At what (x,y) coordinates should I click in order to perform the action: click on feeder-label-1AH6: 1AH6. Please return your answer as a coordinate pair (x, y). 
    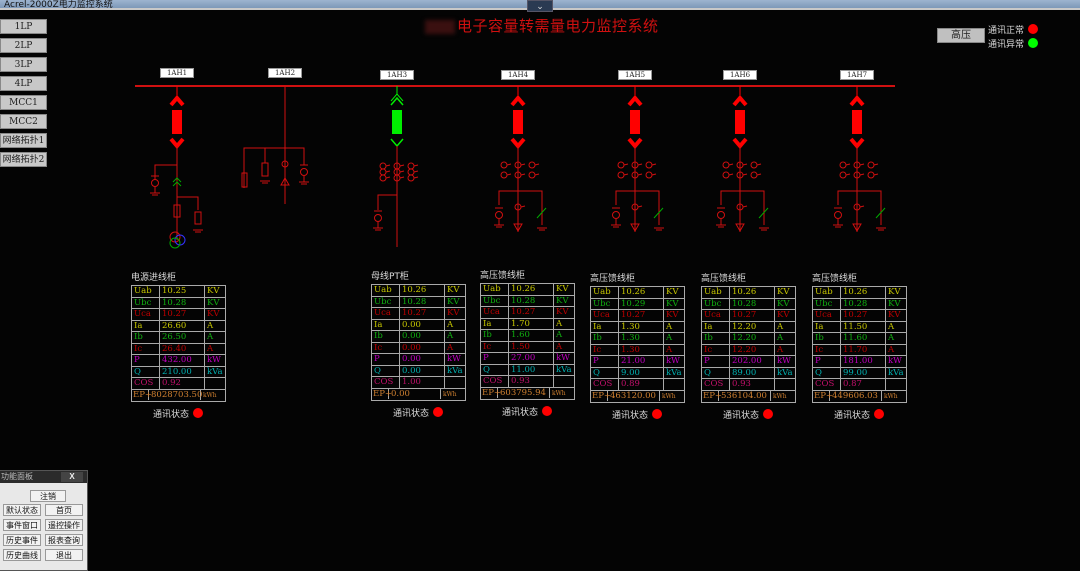
    Looking at the image, I should click on (740, 75).